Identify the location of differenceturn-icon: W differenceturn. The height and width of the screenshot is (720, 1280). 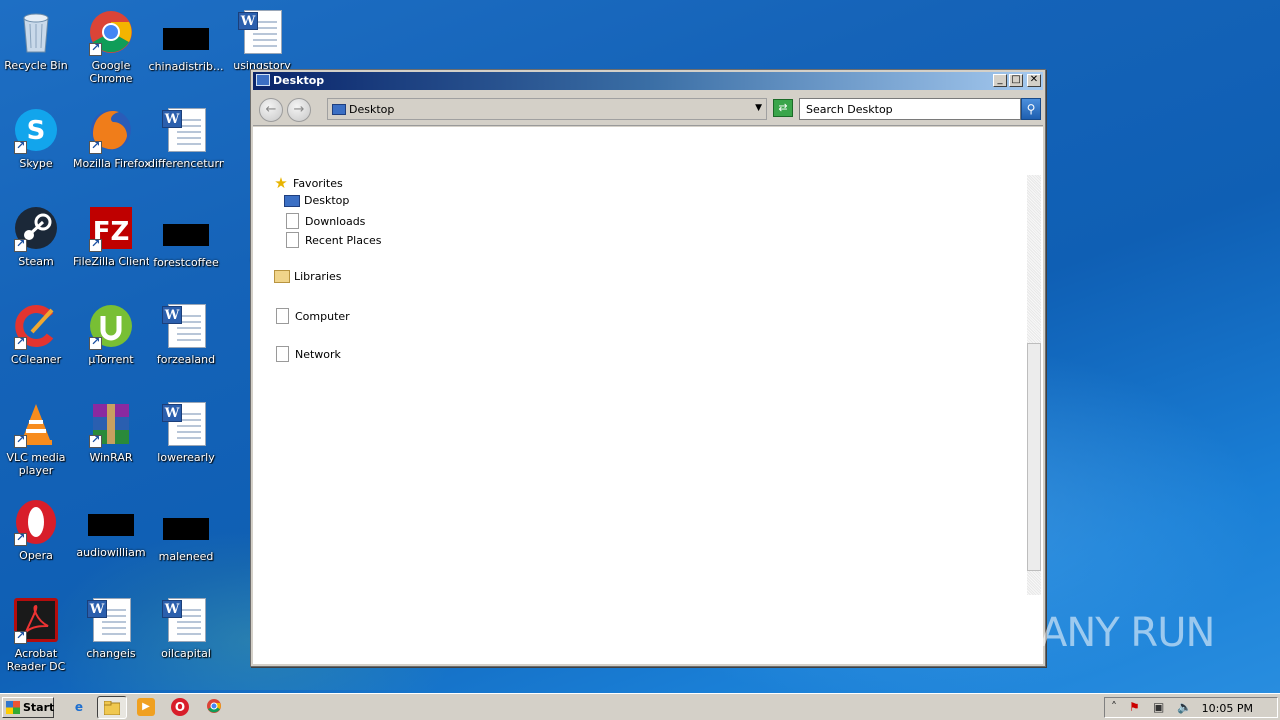
(186, 138).